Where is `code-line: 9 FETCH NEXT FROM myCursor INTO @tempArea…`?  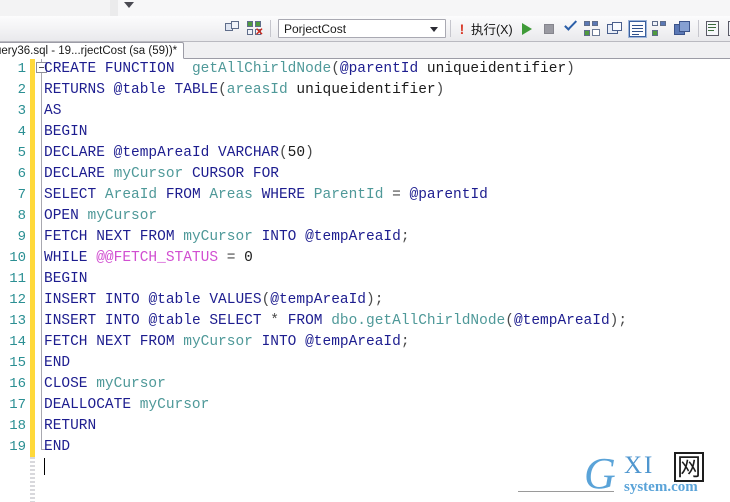 code-line: 9 FETCH NEXT FROM myCursor INTO @tempArea… is located at coordinates (365, 237).